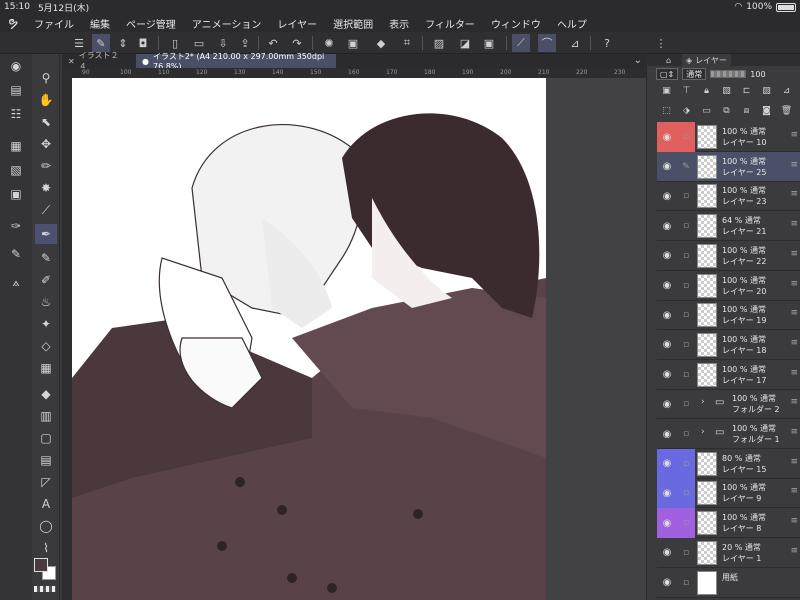 The image size is (800, 600). I want to click on combine-icon: ⧈, so click(746, 110).